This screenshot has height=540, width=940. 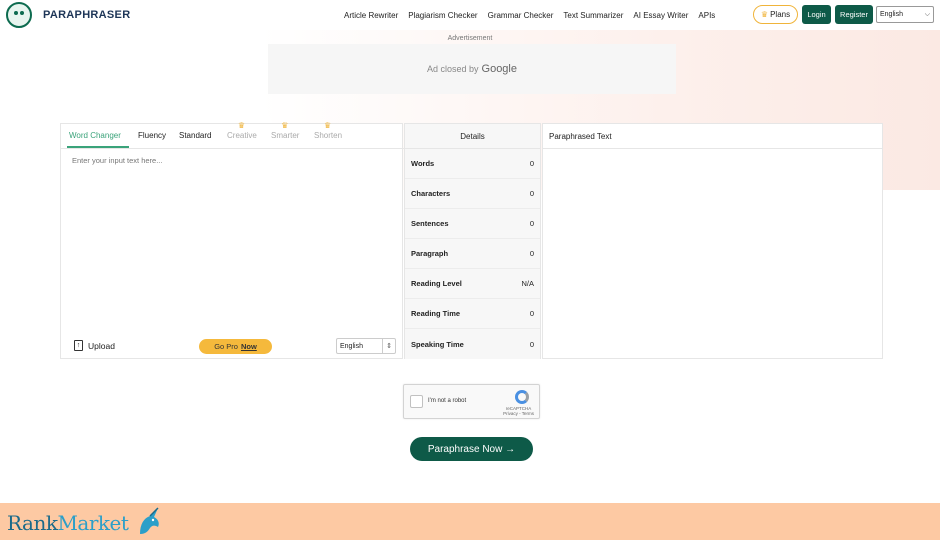 I want to click on details-row-characters: Characters 0, so click(x=472, y=194).